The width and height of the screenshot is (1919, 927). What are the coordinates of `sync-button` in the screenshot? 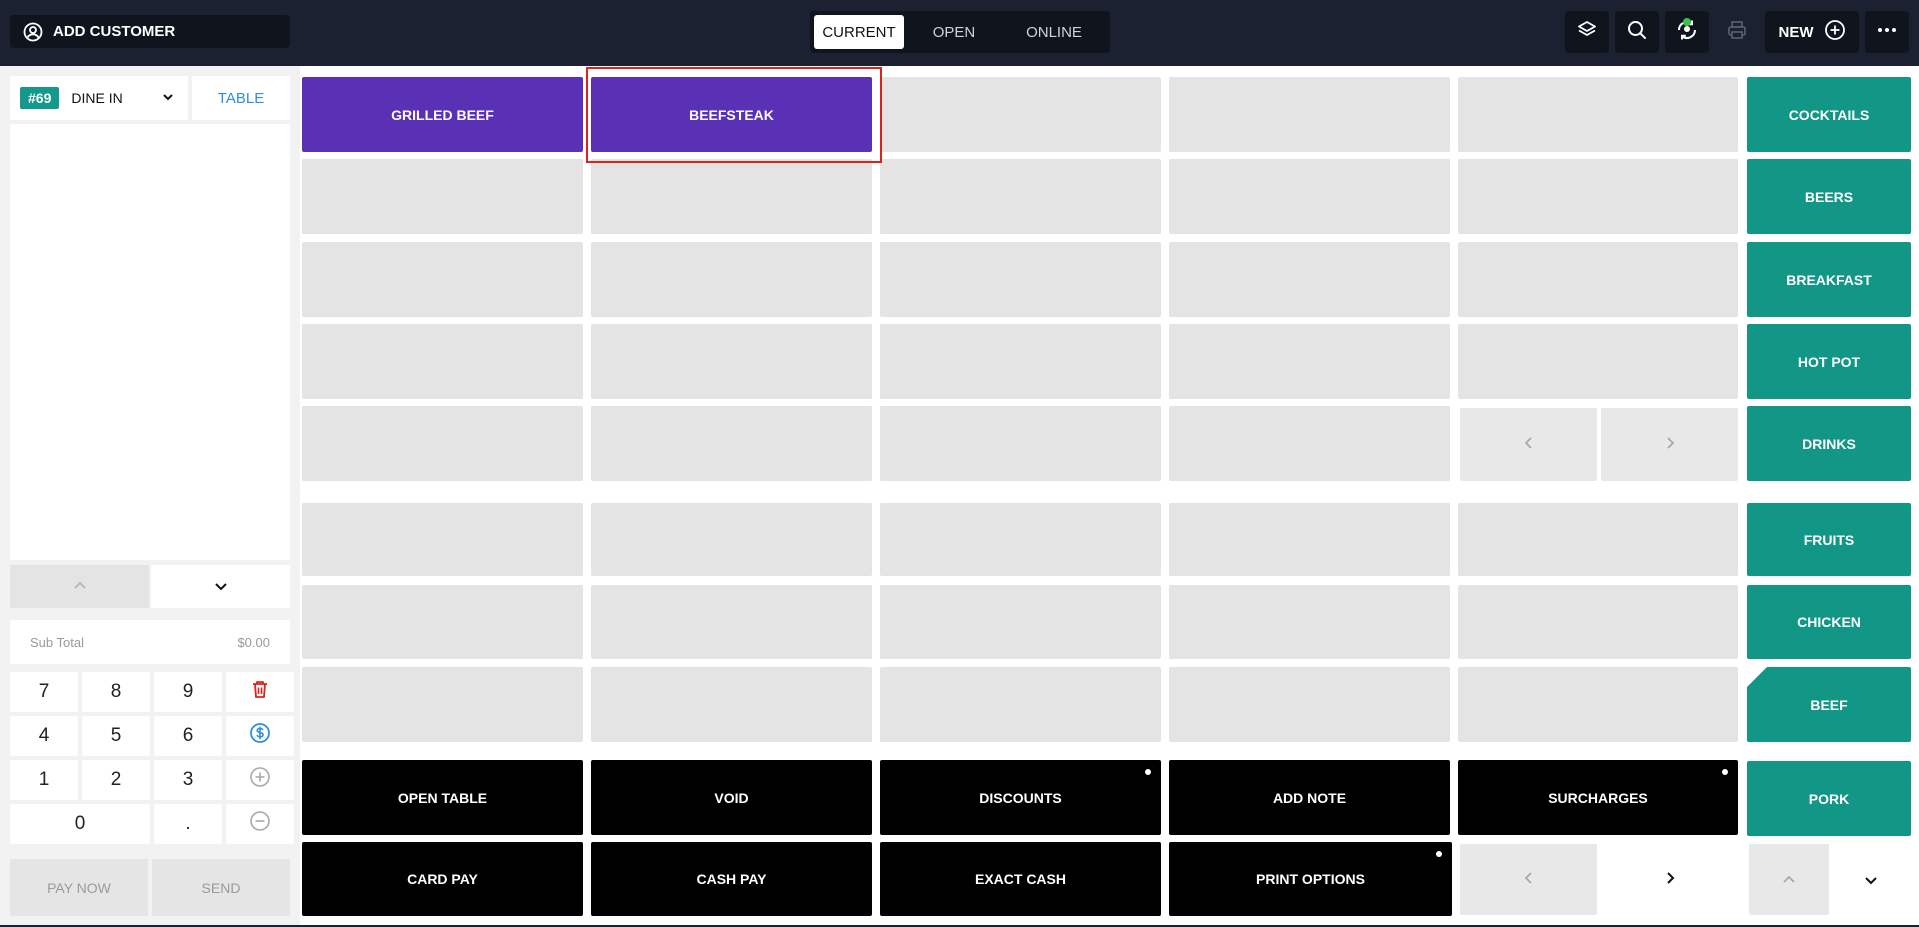 It's located at (1687, 32).